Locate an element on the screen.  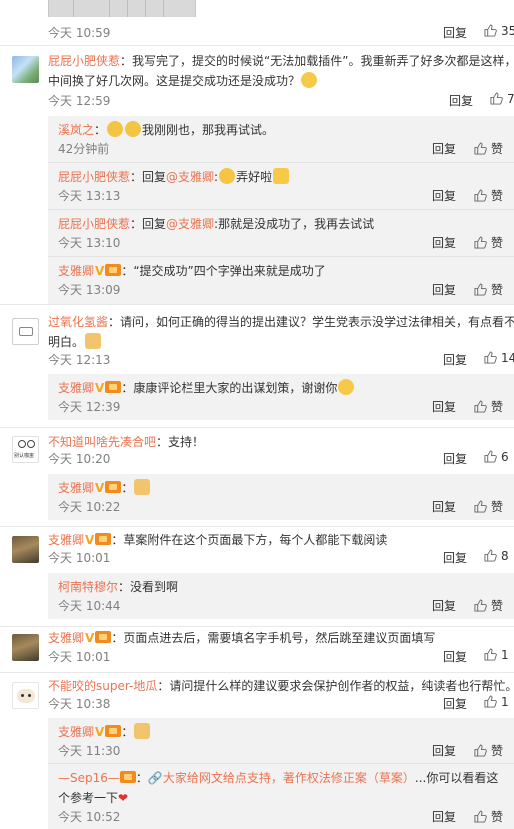
username: 柯南特穆尔 is located at coordinates (88, 587).